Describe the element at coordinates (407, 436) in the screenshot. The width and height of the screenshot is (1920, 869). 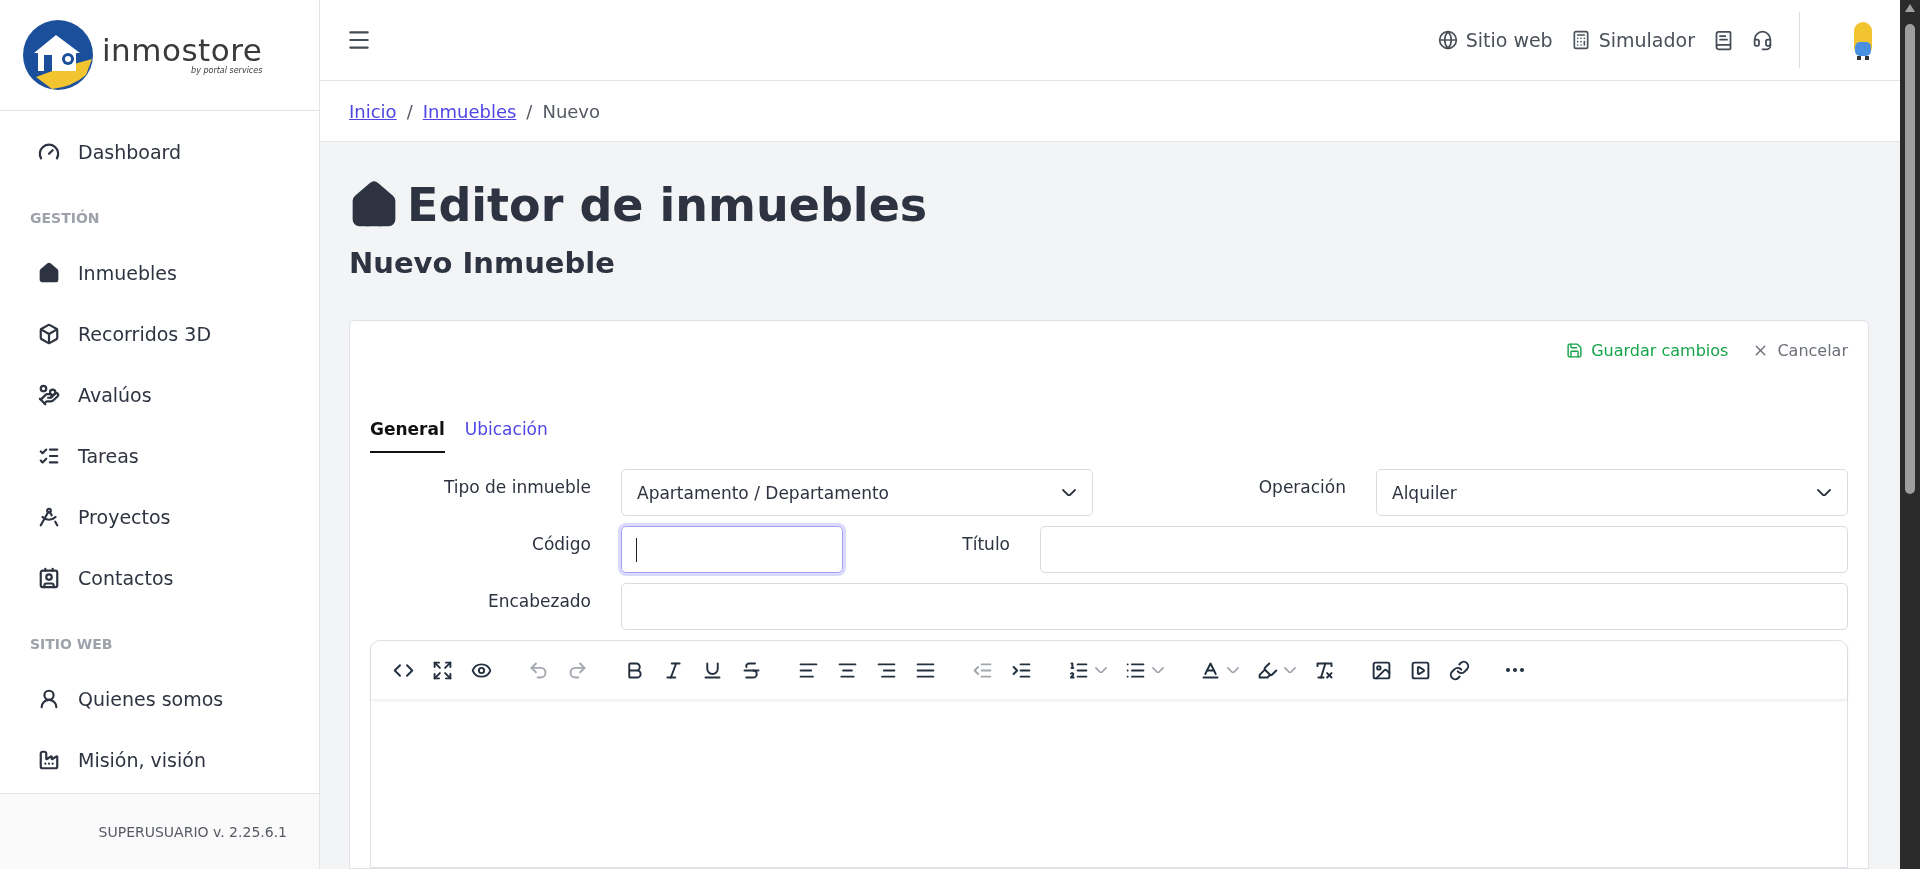
I see `tab: General` at that location.